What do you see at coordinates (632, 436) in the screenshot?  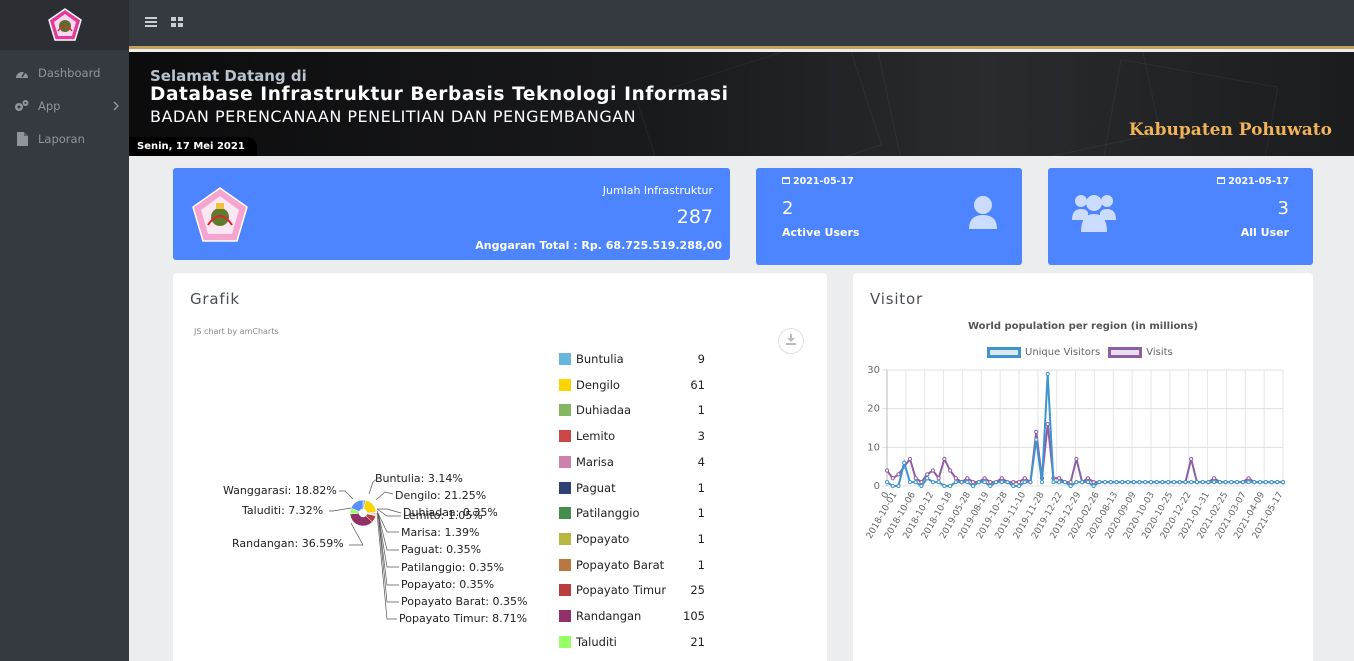 I see `legend-item-lemito: Lemito 3` at bounding box center [632, 436].